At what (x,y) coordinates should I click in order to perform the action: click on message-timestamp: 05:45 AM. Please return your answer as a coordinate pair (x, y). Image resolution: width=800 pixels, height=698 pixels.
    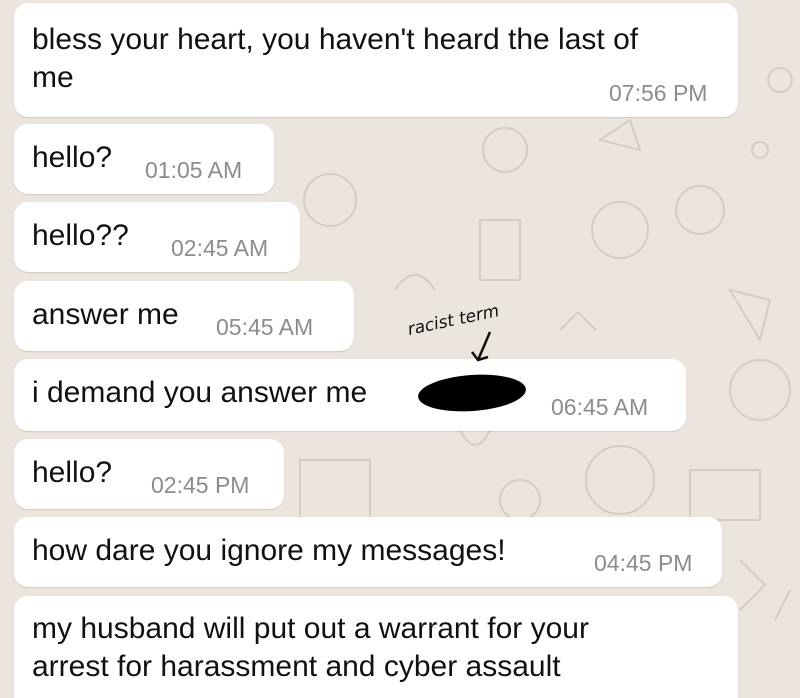
    Looking at the image, I should click on (265, 327).